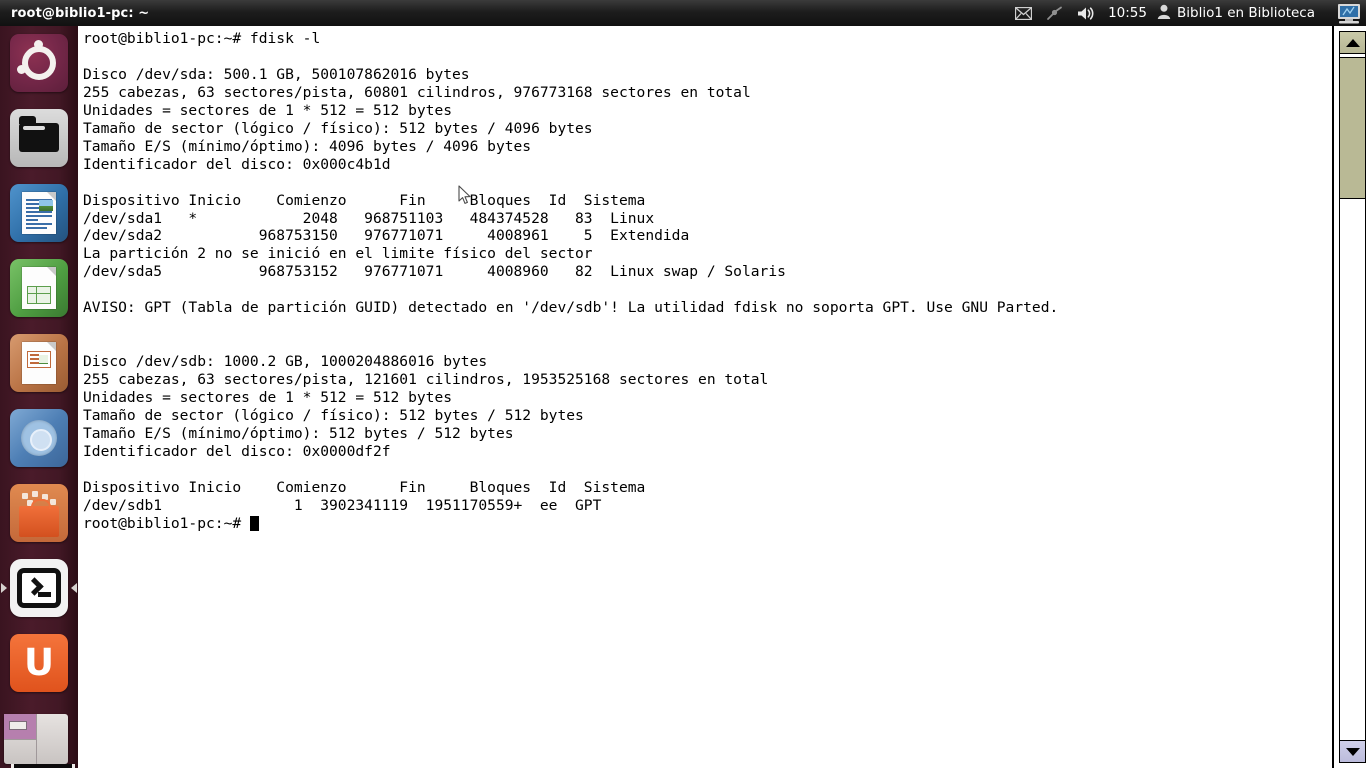  I want to click on launcher-item-workspace-switcher, so click(39, 734).